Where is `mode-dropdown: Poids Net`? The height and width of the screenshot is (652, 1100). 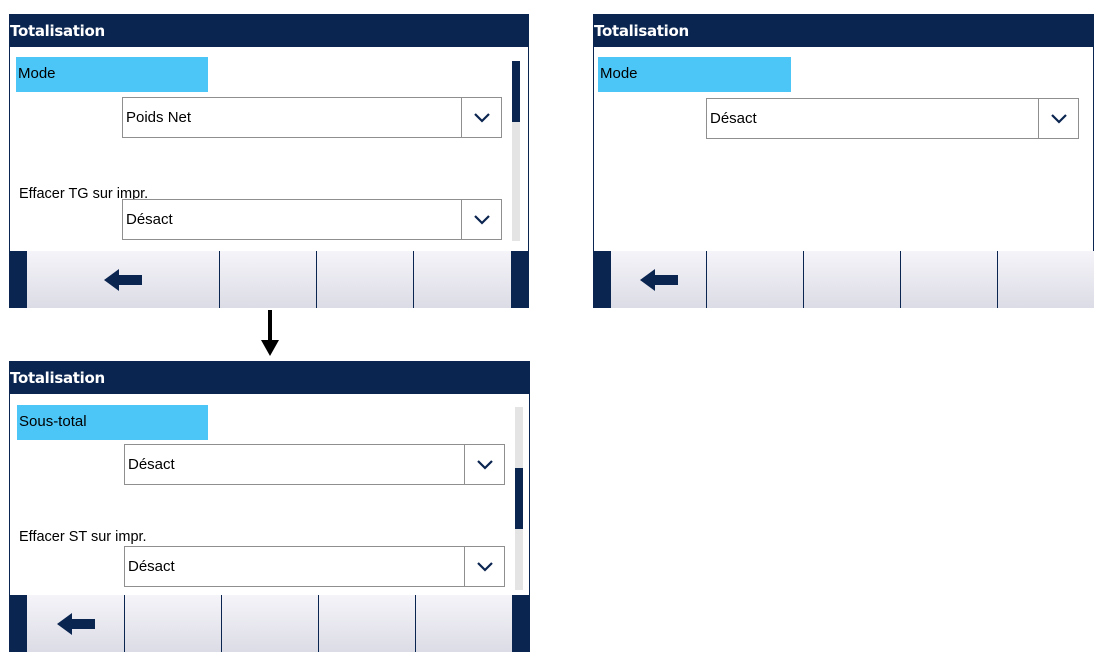
mode-dropdown: Poids Net is located at coordinates (312, 117).